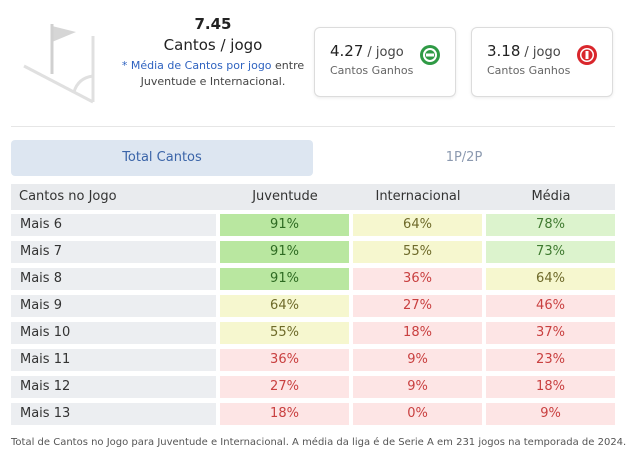  I want to click on juventude-percent-cell: 64%, so click(284, 306).